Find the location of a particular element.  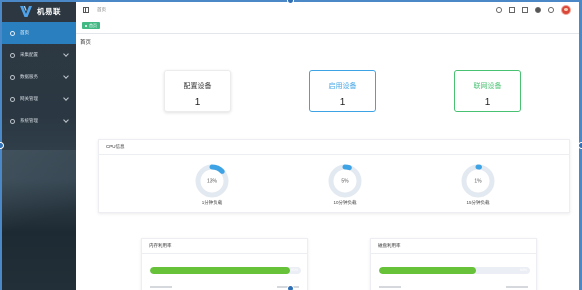

disk-footer is located at coordinates (453, 288).